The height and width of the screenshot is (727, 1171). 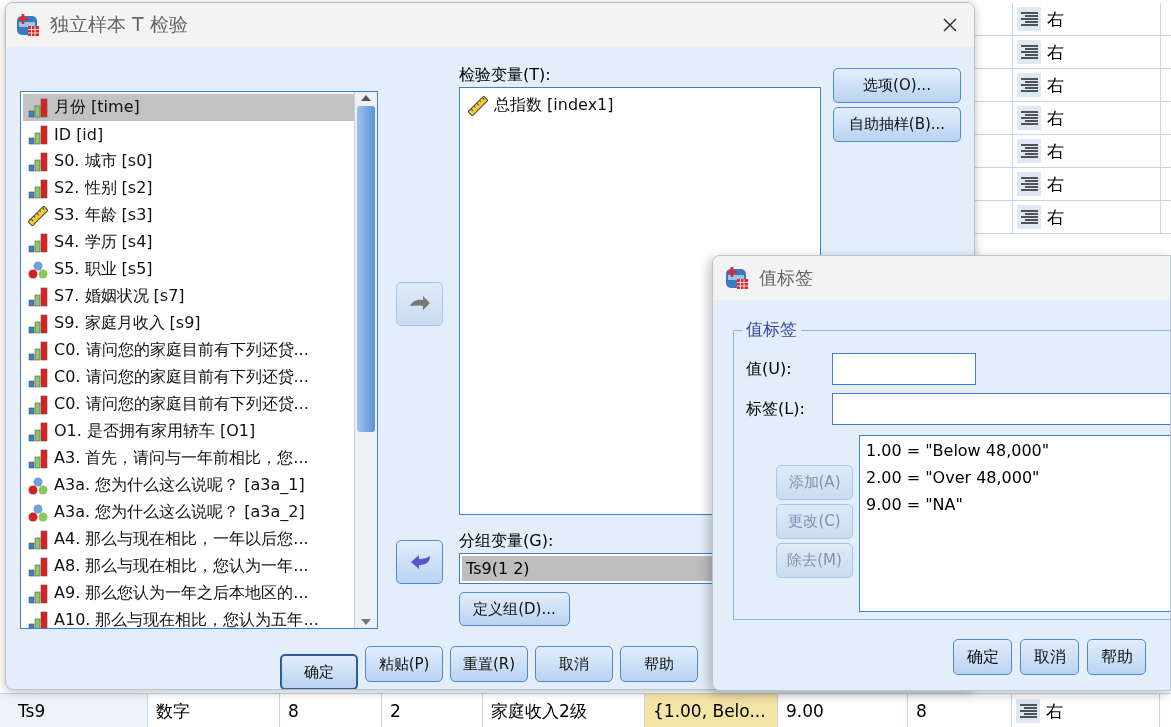 I want to click on variable-item: S9. 家庭月收入 [s9], so click(x=188, y=323).